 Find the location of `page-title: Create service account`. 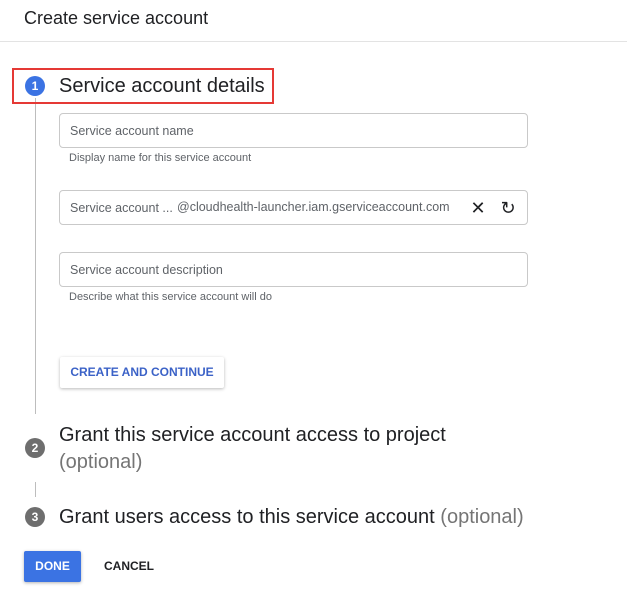

page-title: Create service account is located at coordinates (116, 18).